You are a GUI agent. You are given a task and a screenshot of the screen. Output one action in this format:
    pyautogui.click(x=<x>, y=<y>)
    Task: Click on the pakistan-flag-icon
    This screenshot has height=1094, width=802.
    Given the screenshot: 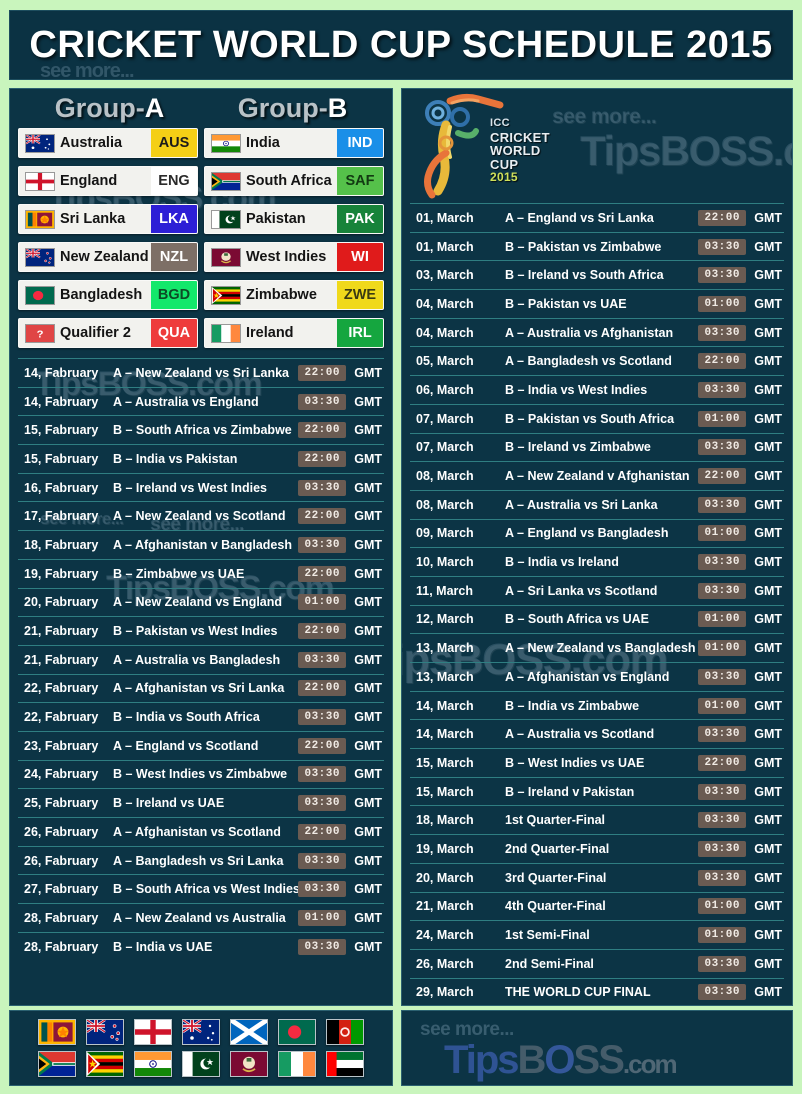 What is the action you would take?
    pyautogui.click(x=201, y=1064)
    